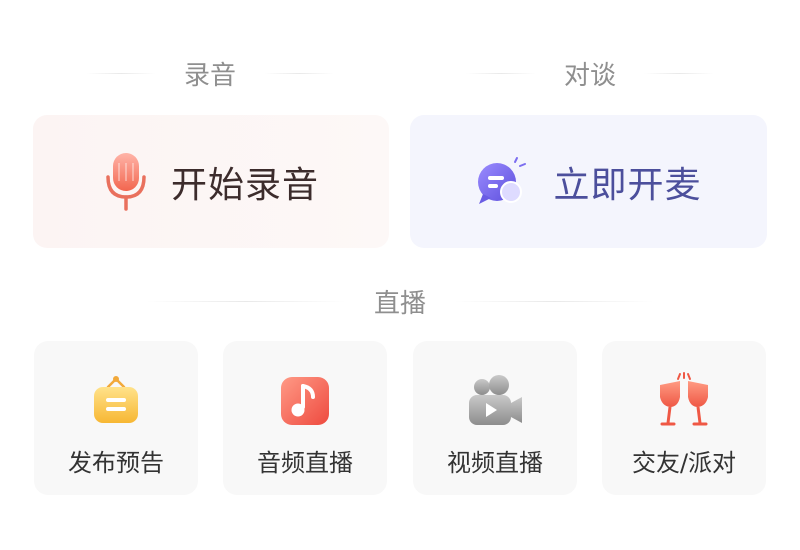 This screenshot has width=800, height=550. What do you see at coordinates (589, 75) in the screenshot?
I see `section-label: 对谈` at bounding box center [589, 75].